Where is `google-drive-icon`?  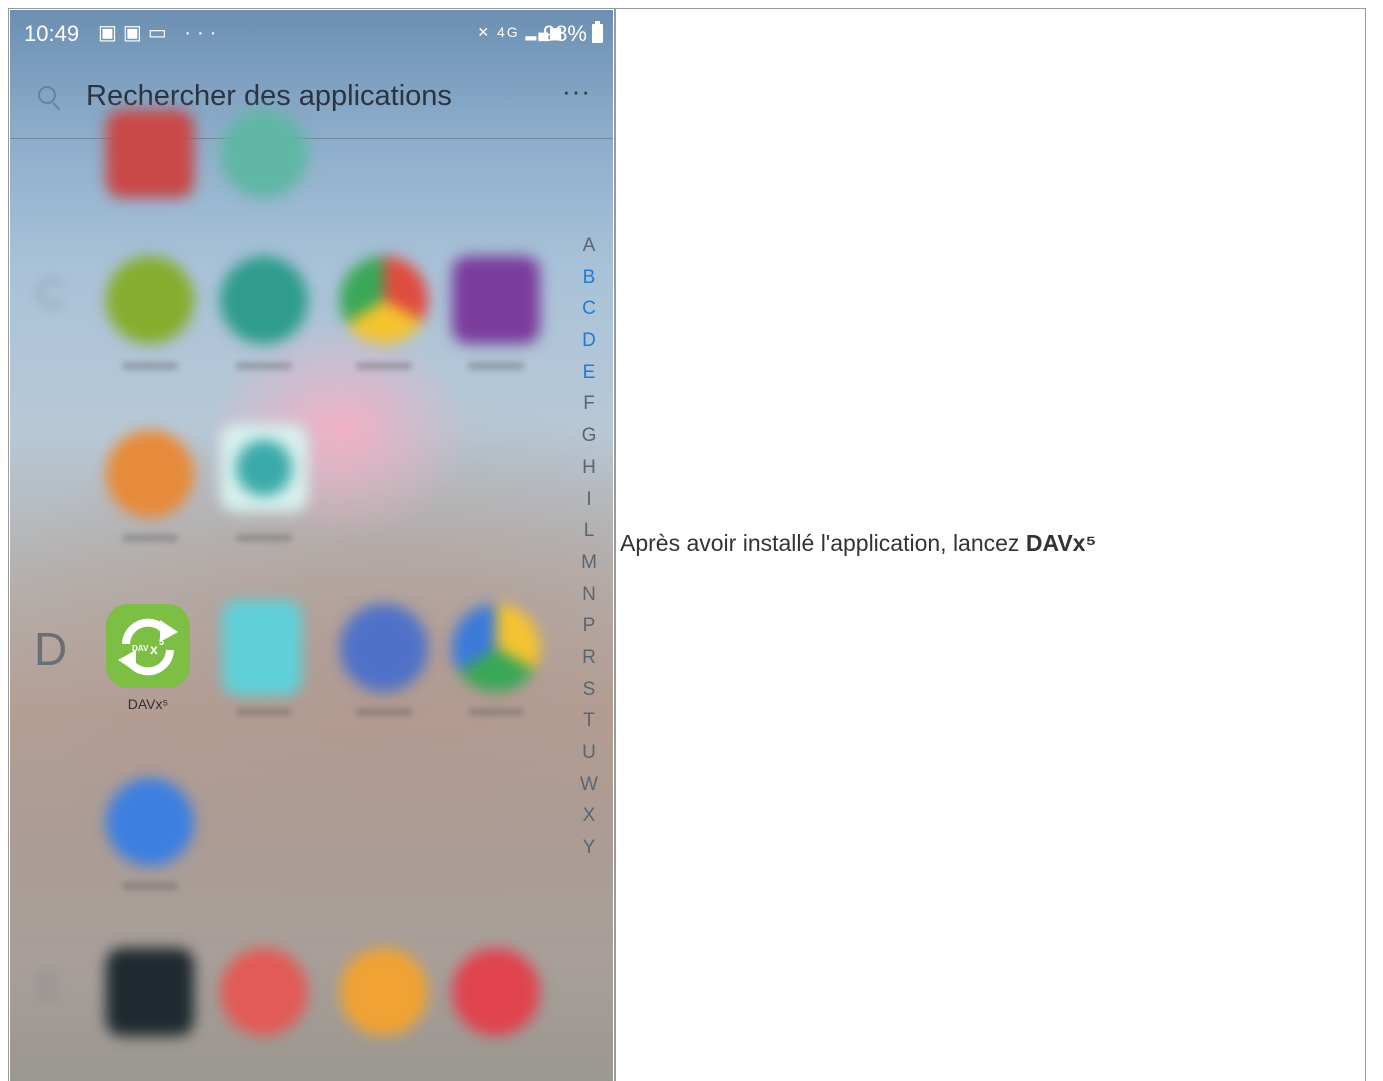 google-drive-icon is located at coordinates (496, 648).